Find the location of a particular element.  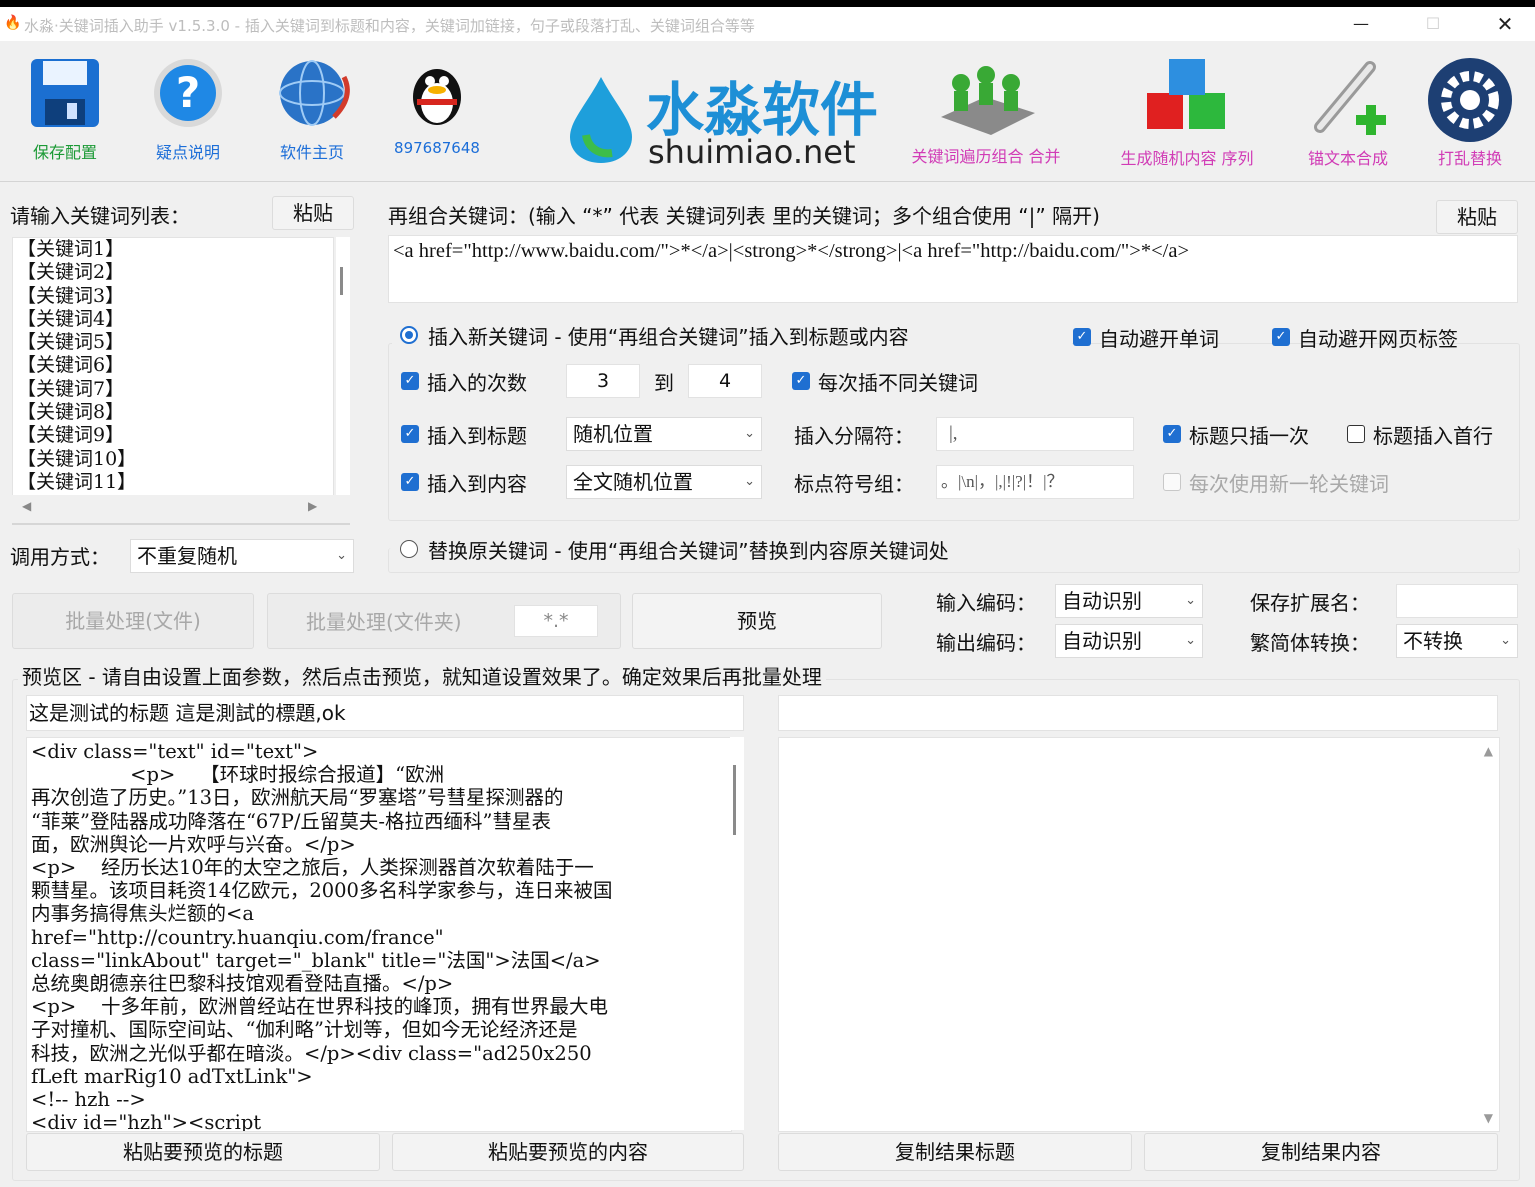

replace-mode-radio is located at coordinates (409, 549).